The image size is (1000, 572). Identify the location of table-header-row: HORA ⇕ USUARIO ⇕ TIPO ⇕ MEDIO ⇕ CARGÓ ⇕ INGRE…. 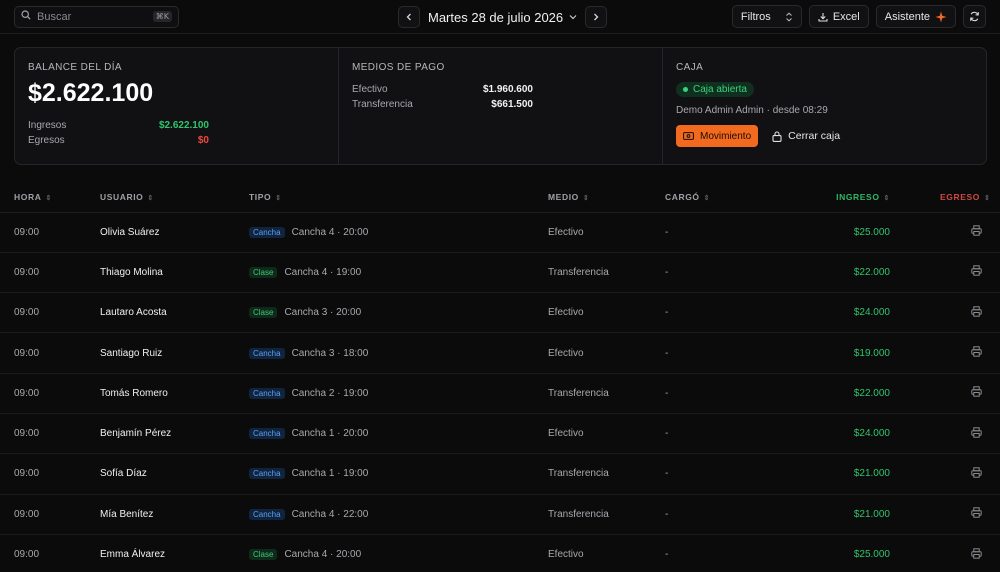
(500, 197).